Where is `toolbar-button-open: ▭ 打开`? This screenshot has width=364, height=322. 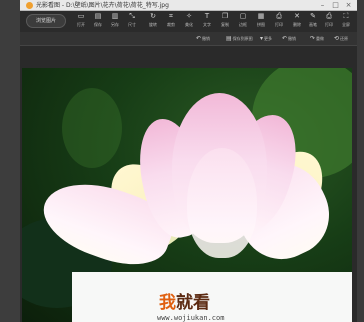
toolbar-button-open: ▭ 打开 is located at coordinates (81, 22).